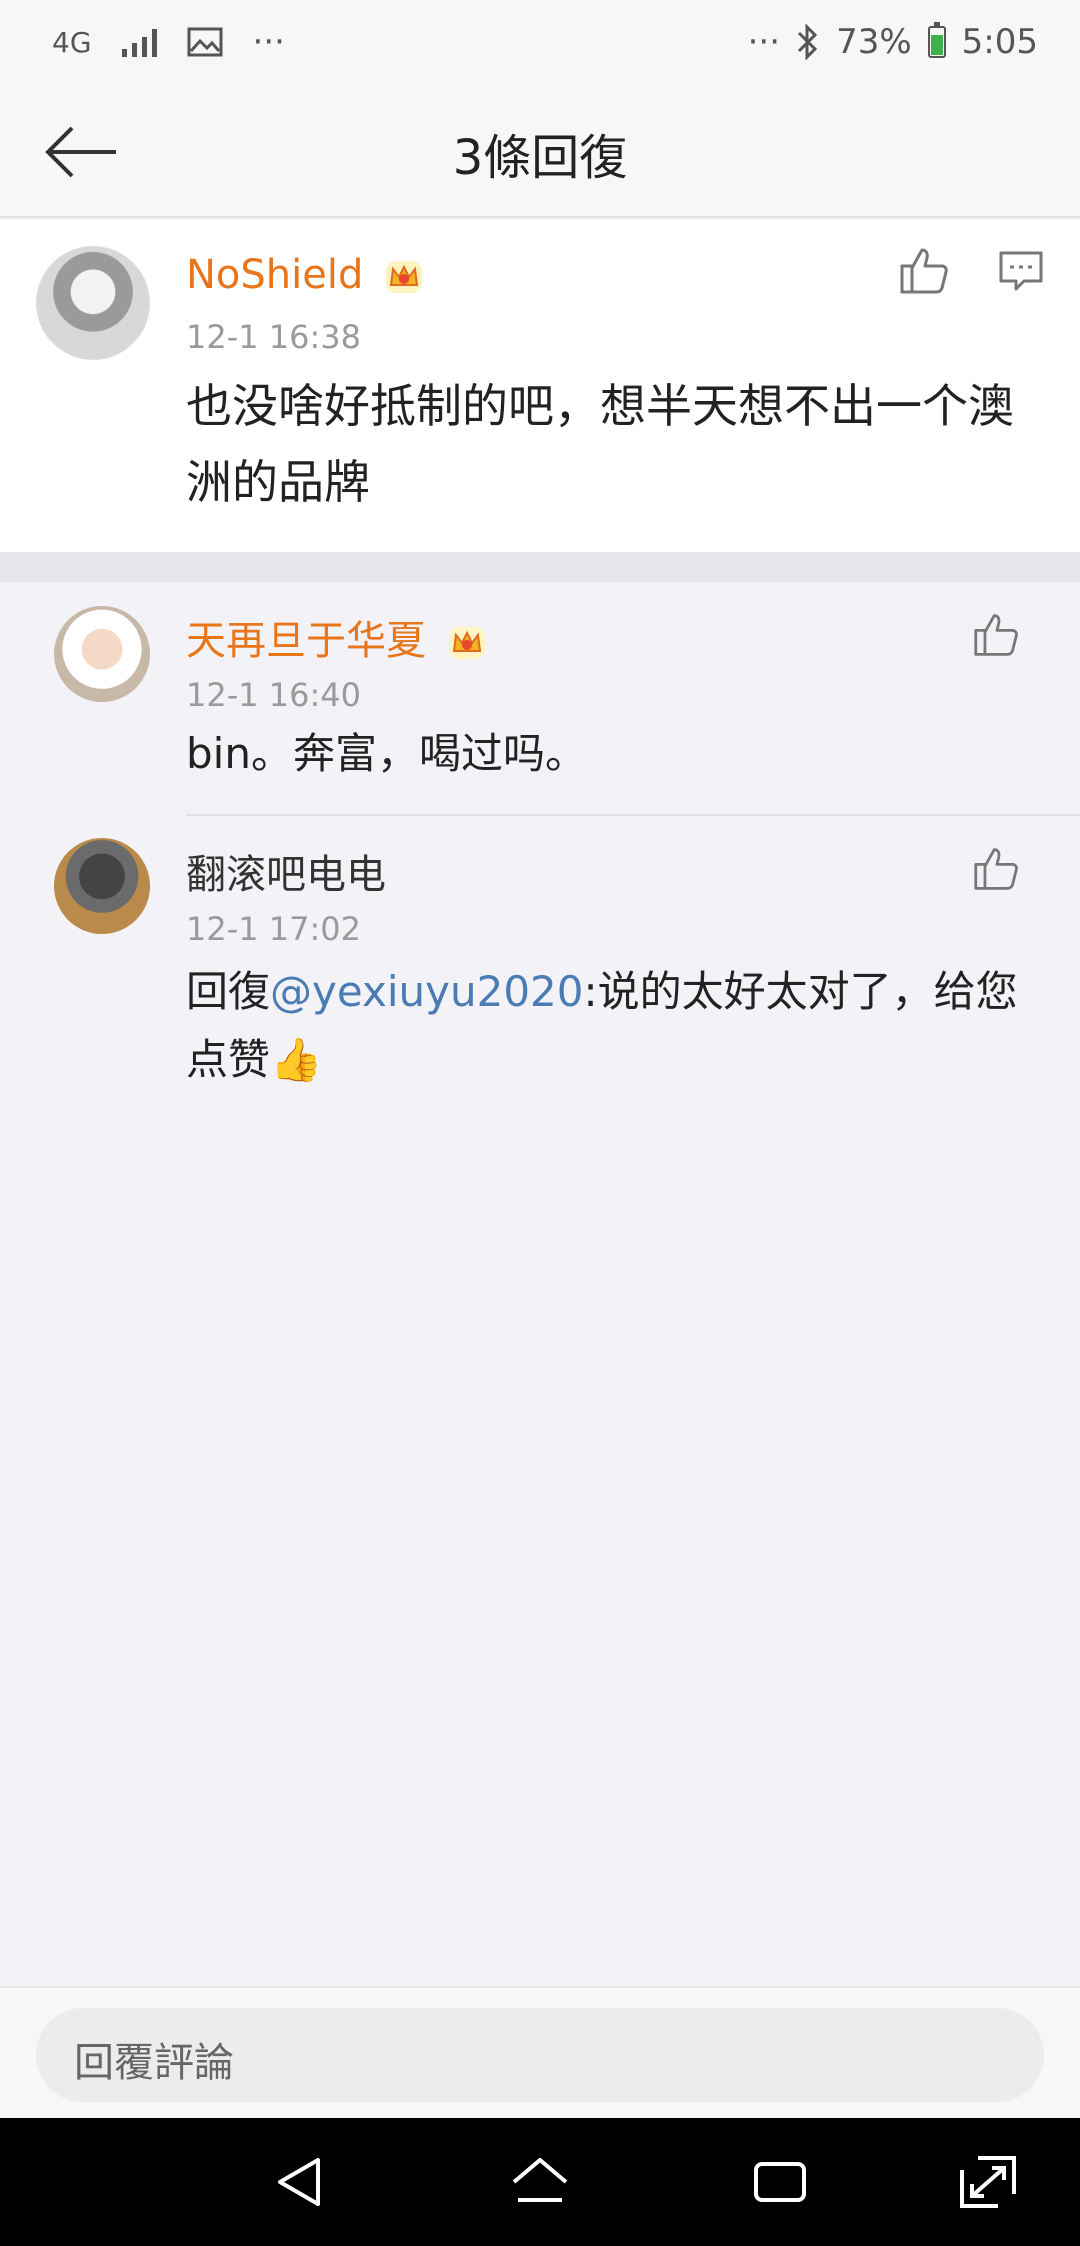  I want to click on nav-expand-icon, so click(988, 2182).